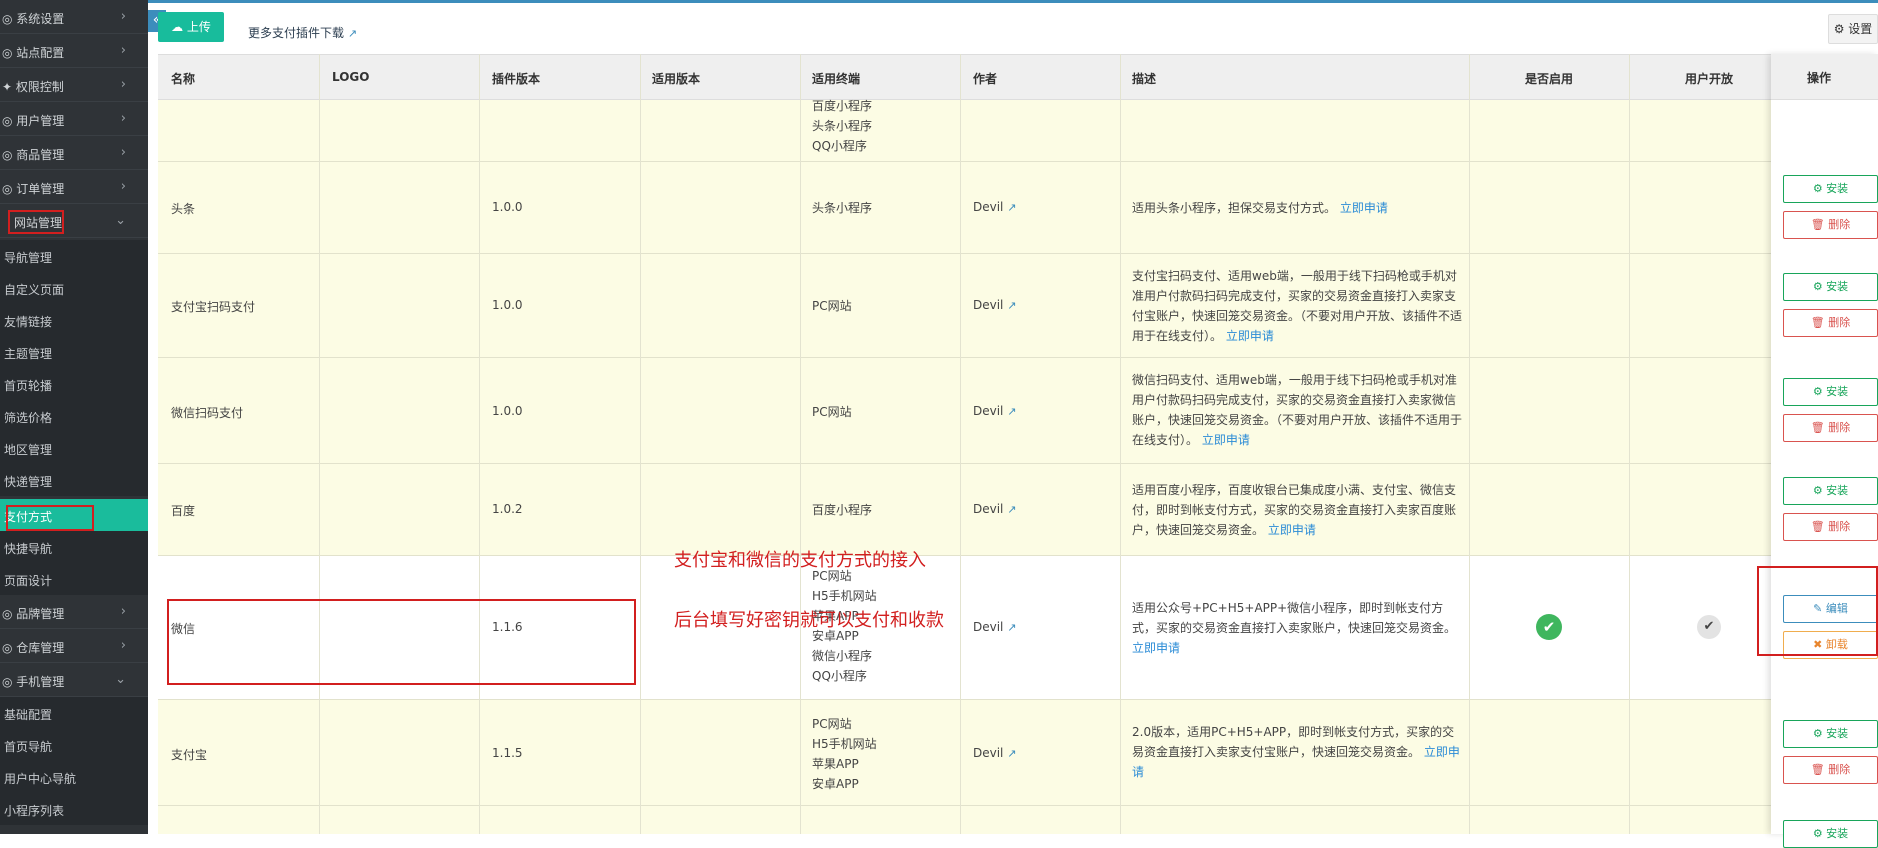  What do you see at coordinates (1234, 208) in the screenshot?
I see `description-text: 适用头条小程序，担保交易支付方式。` at bounding box center [1234, 208].